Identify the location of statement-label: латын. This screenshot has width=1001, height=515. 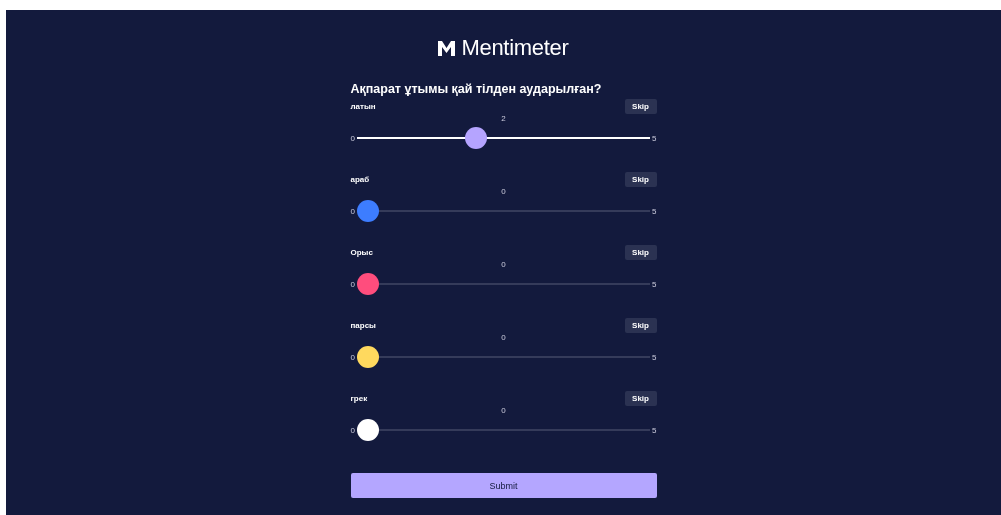
(363, 106).